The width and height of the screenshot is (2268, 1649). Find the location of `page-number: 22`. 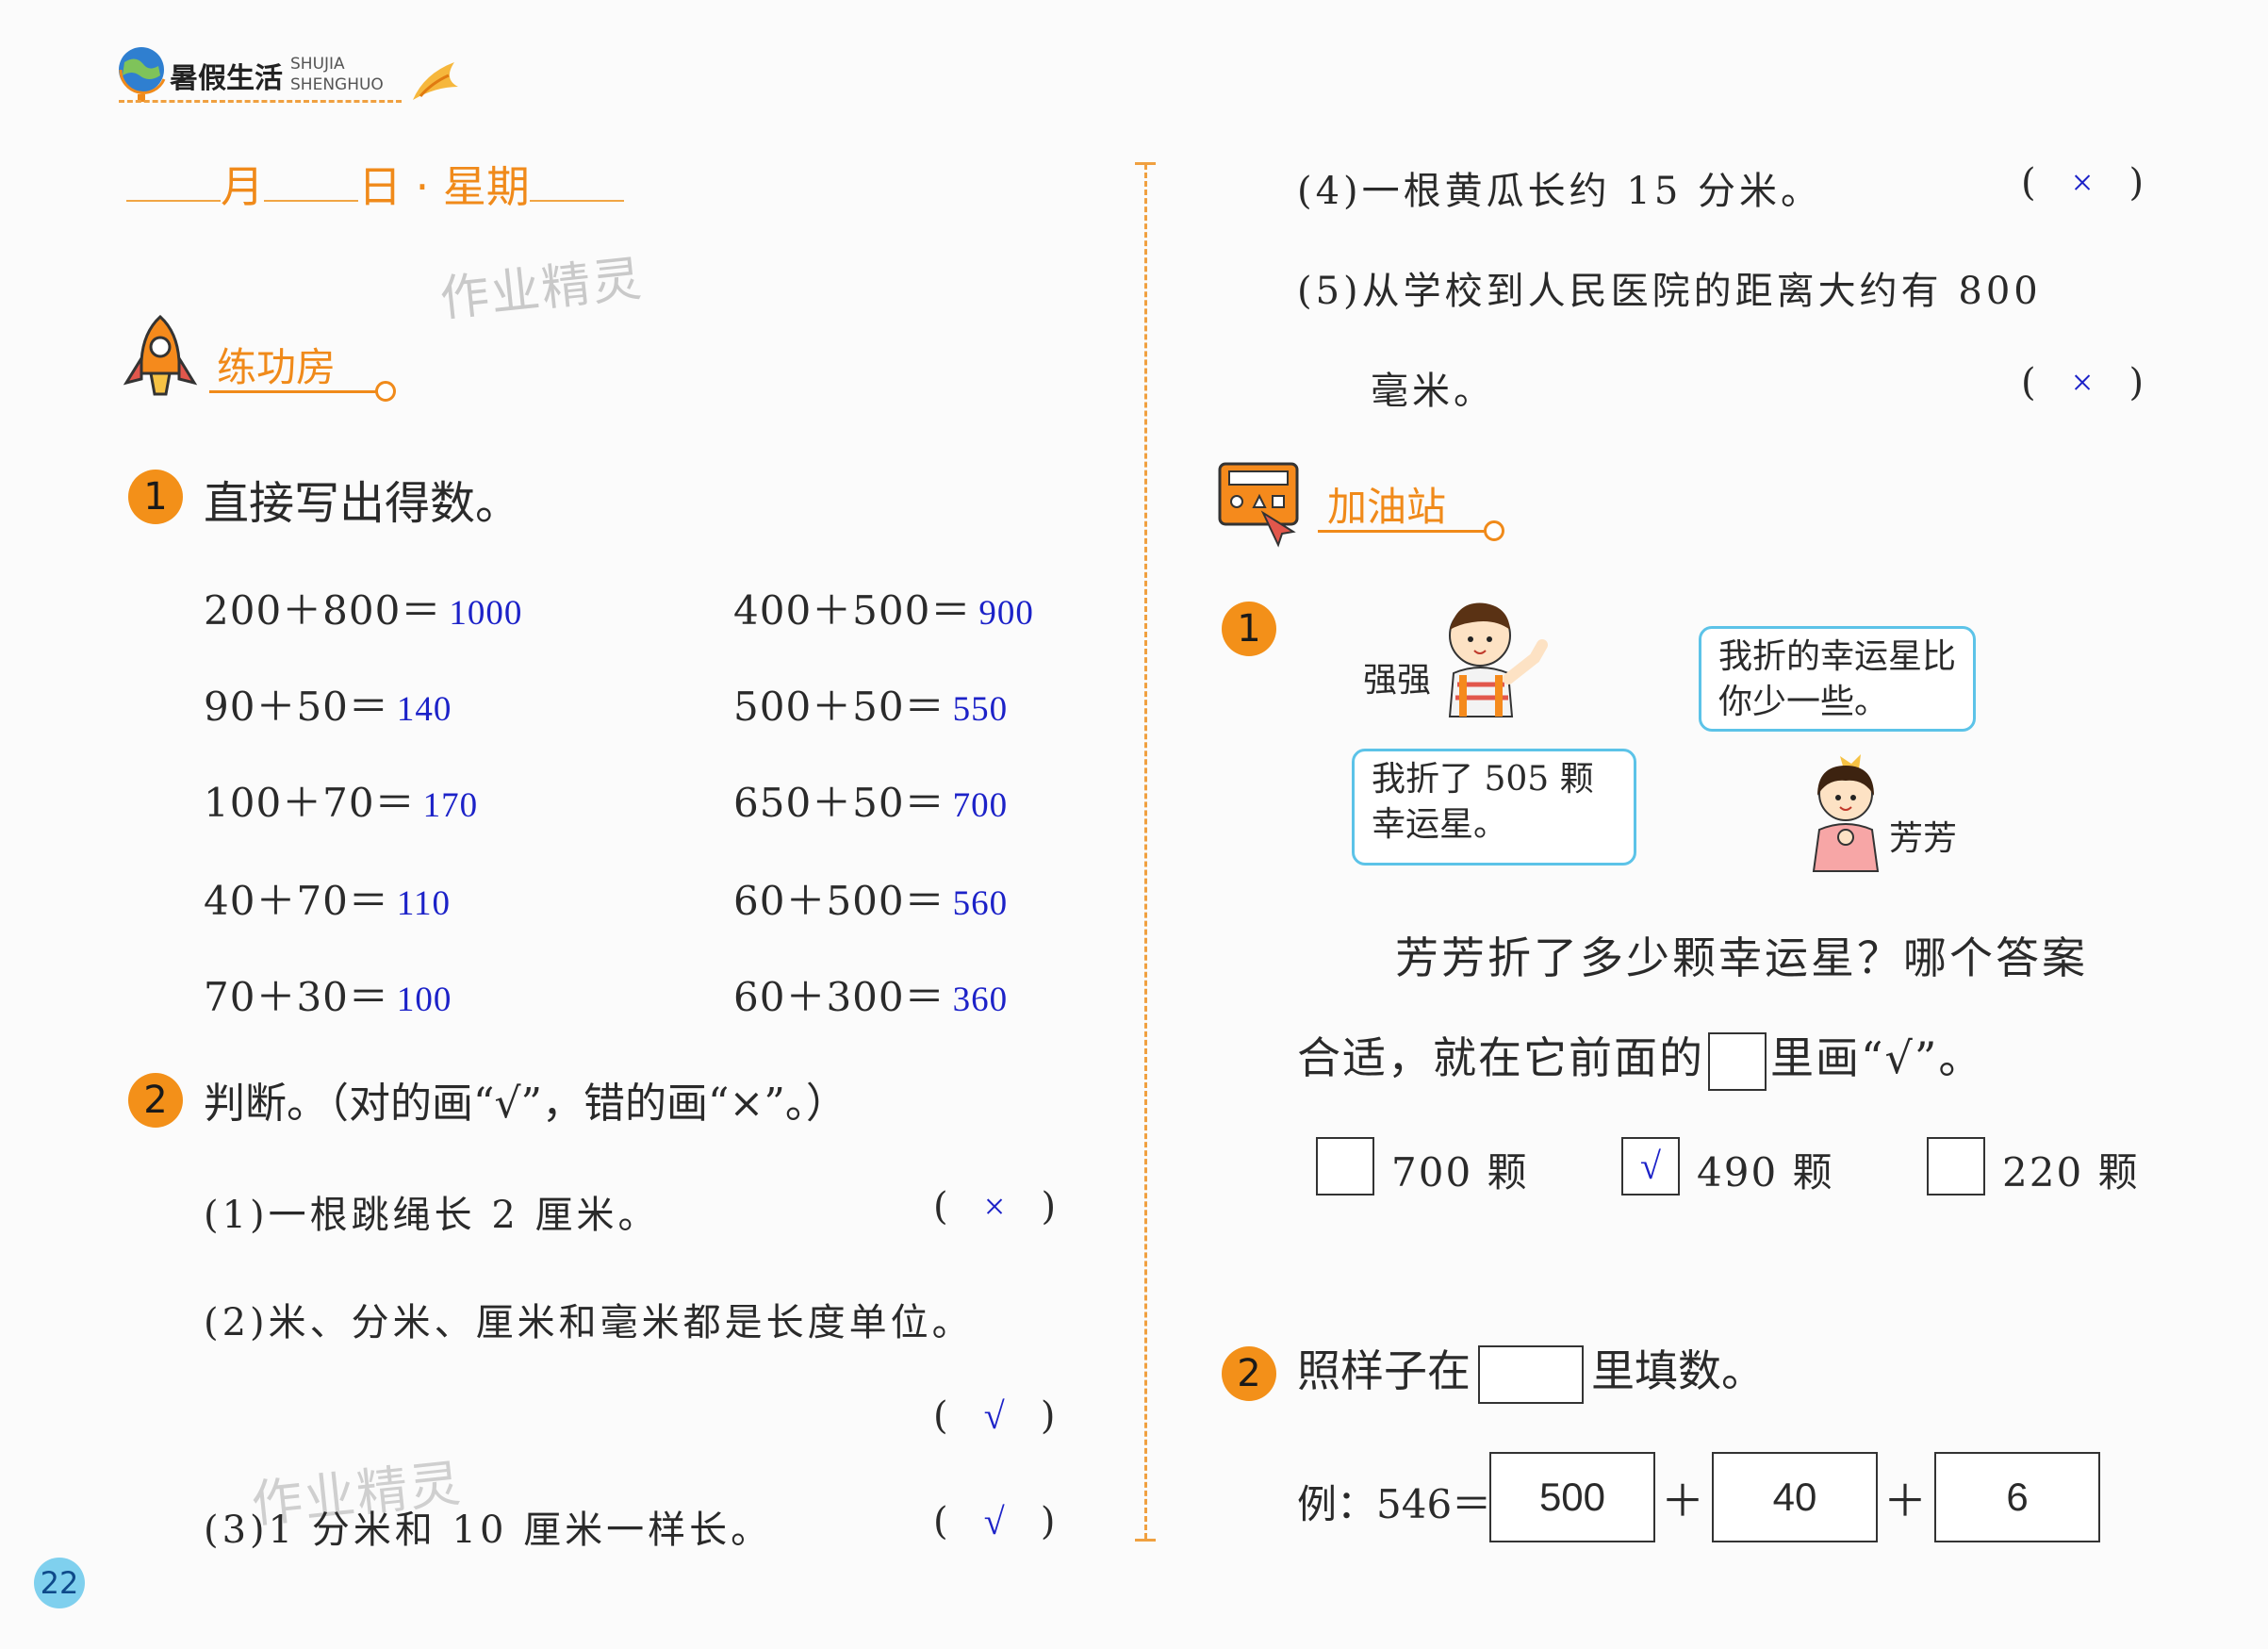

page-number: 22 is located at coordinates (60, 1583).